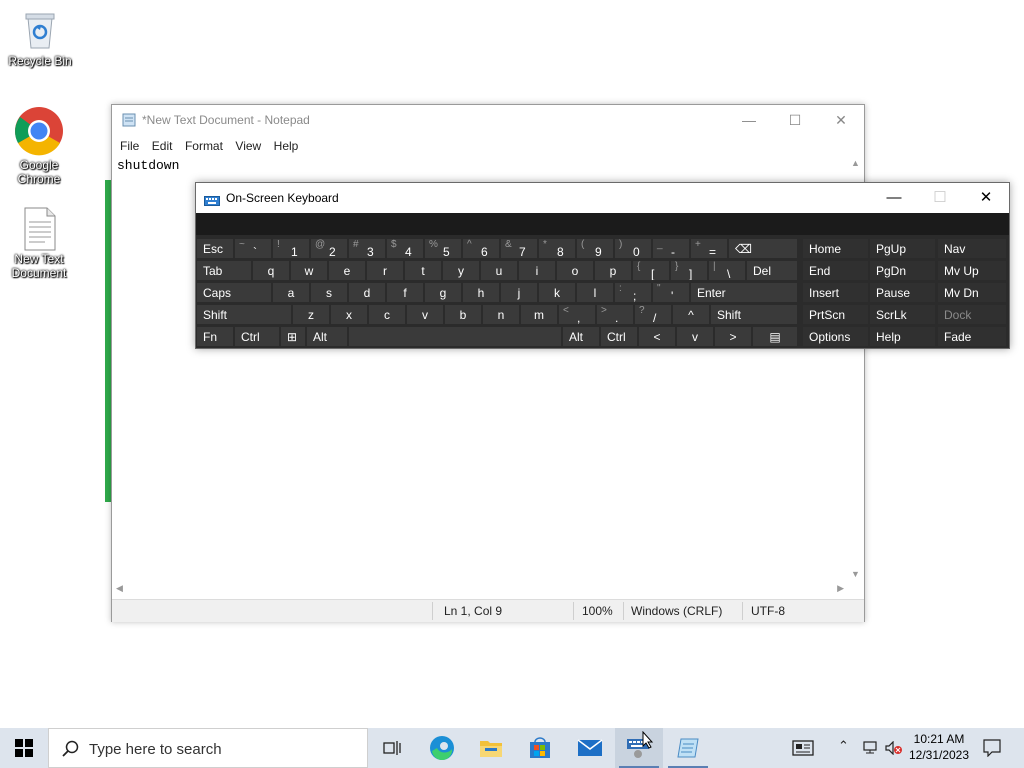  What do you see at coordinates (840, 588) in the screenshot?
I see `scroll-right-icon: ▶` at bounding box center [840, 588].